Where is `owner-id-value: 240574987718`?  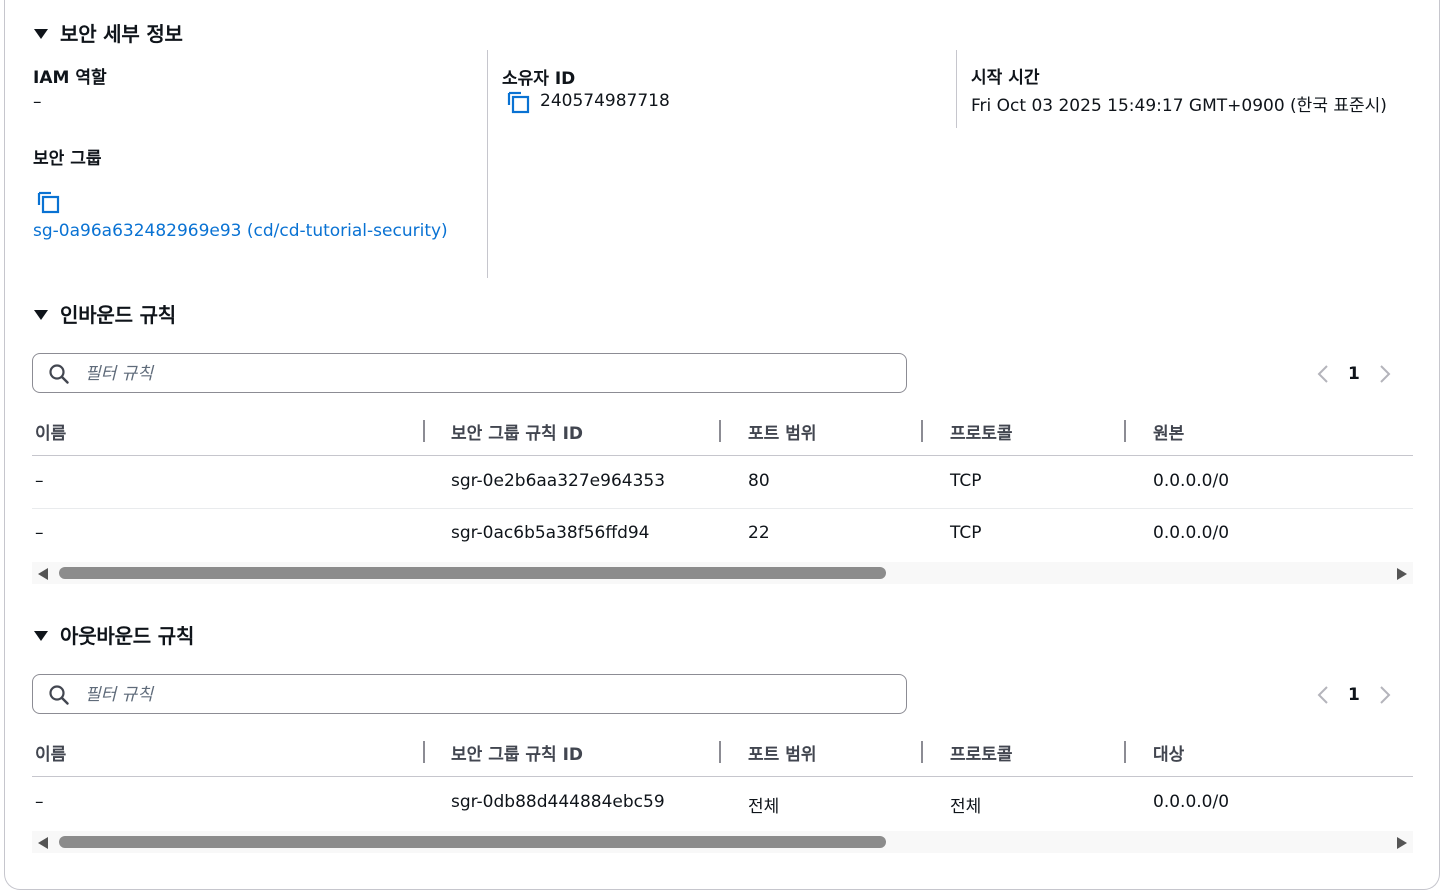 owner-id-value: 240574987718 is located at coordinates (605, 101).